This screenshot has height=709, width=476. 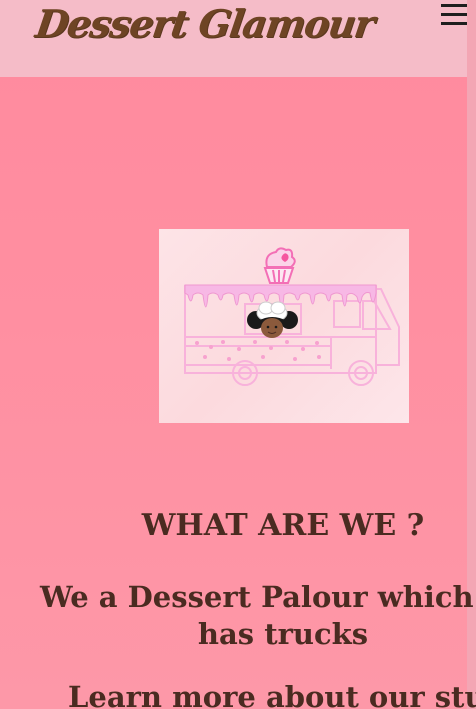 I want to click on tagline: We a Dessert Palour which als has trucks, so click(x=258, y=616).